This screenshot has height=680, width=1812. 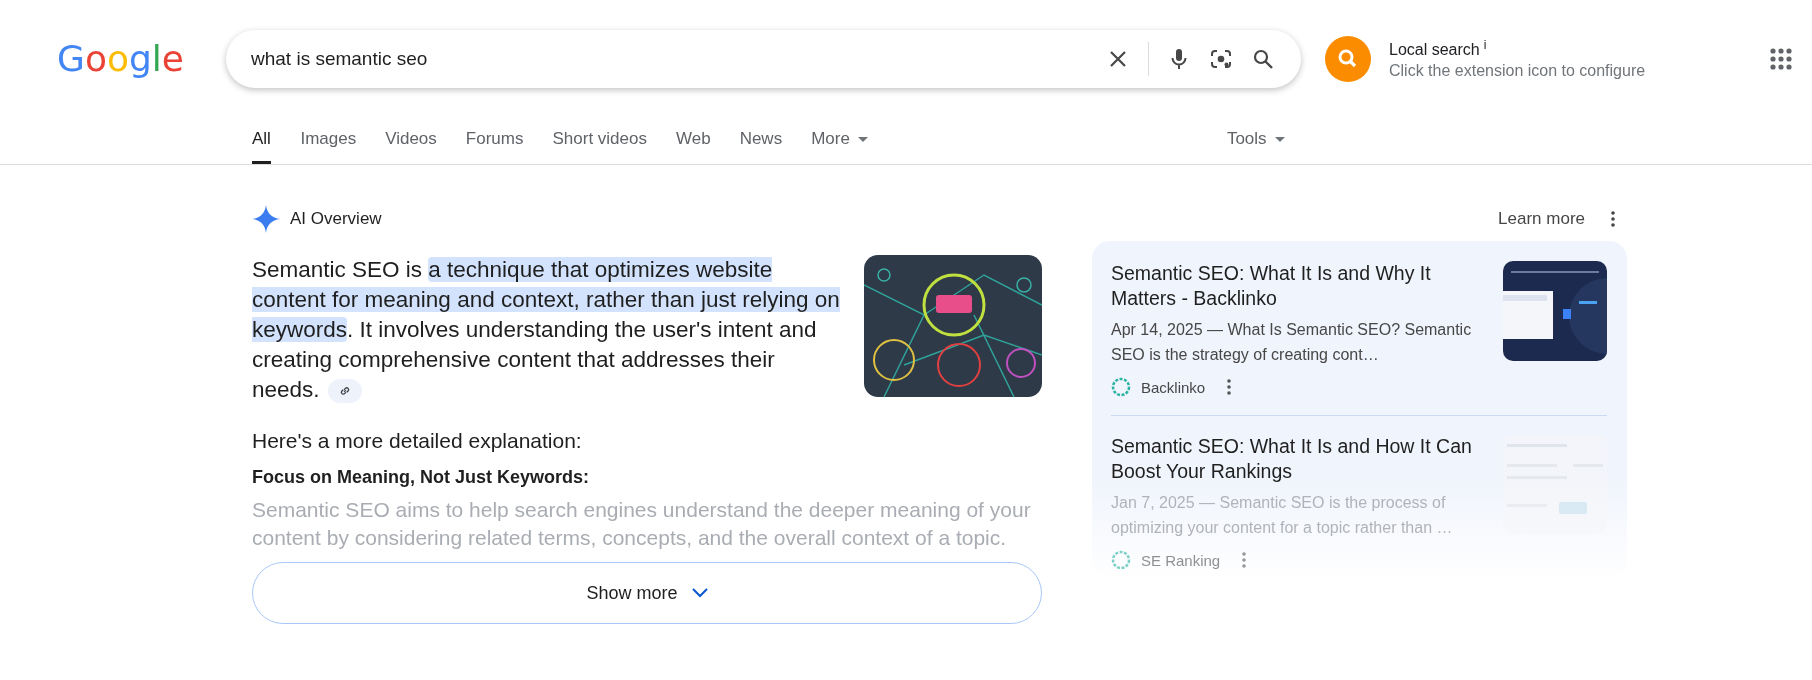 I want to click on extension-title: Local search, so click(x=1434, y=50).